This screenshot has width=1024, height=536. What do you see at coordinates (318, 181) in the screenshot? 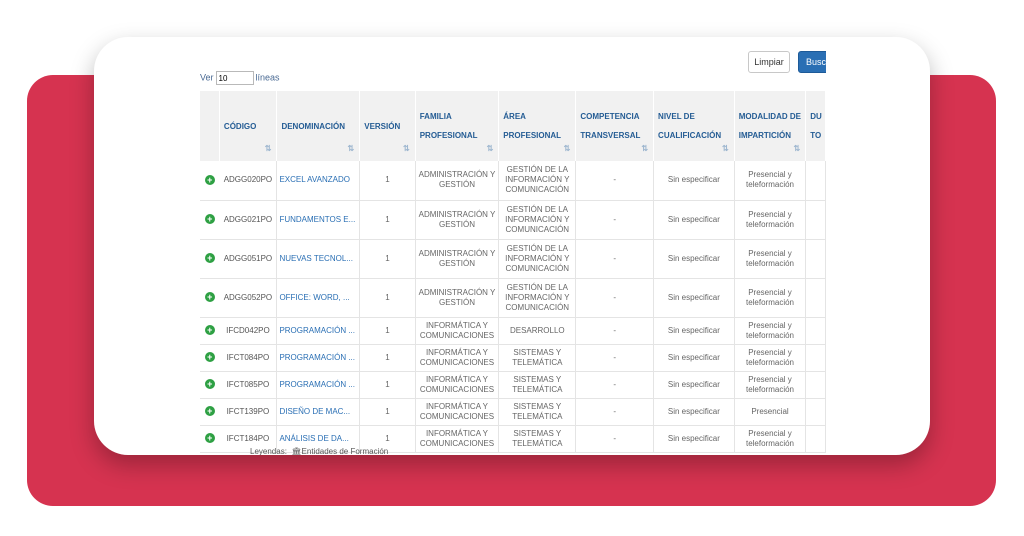
I see `cell-denominacion: EXCEL AVANZADO` at bounding box center [318, 181].